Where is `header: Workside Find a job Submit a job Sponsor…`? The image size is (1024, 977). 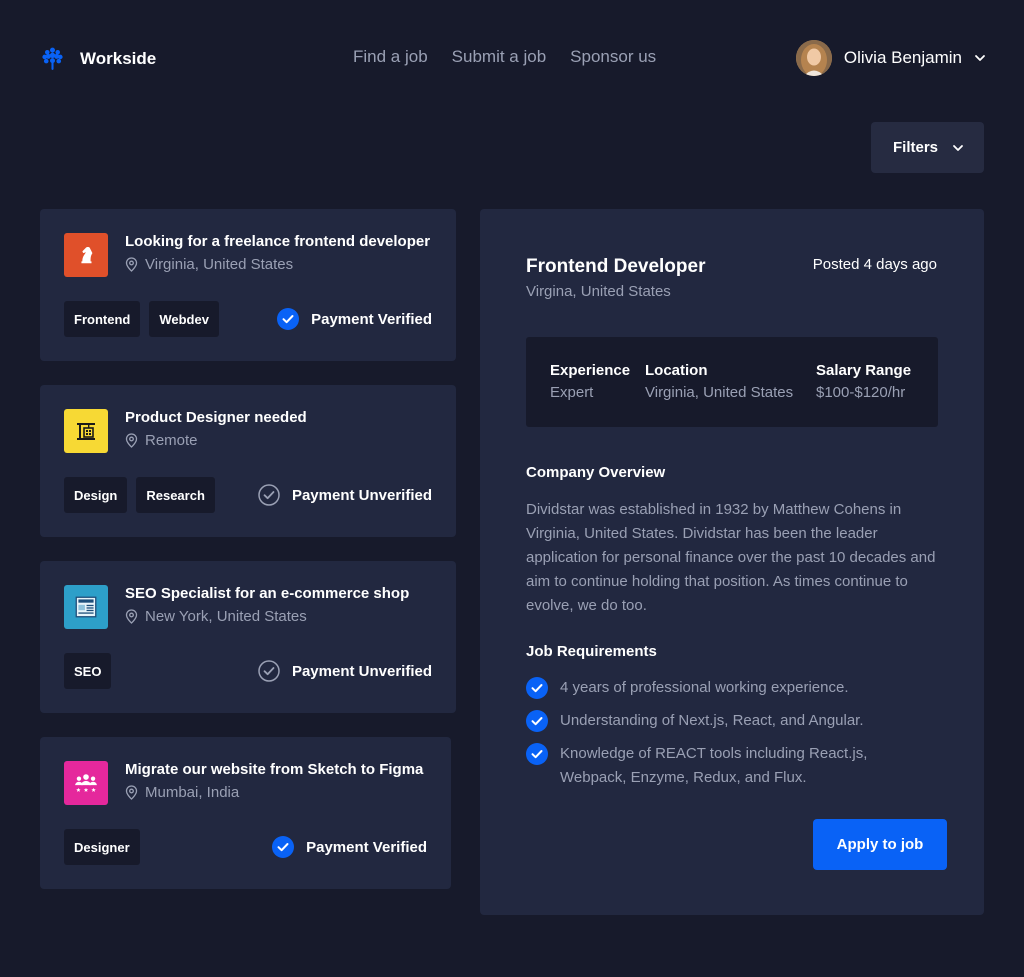 header: Workside Find a job Submit a job Sponsor… is located at coordinates (512, 58).